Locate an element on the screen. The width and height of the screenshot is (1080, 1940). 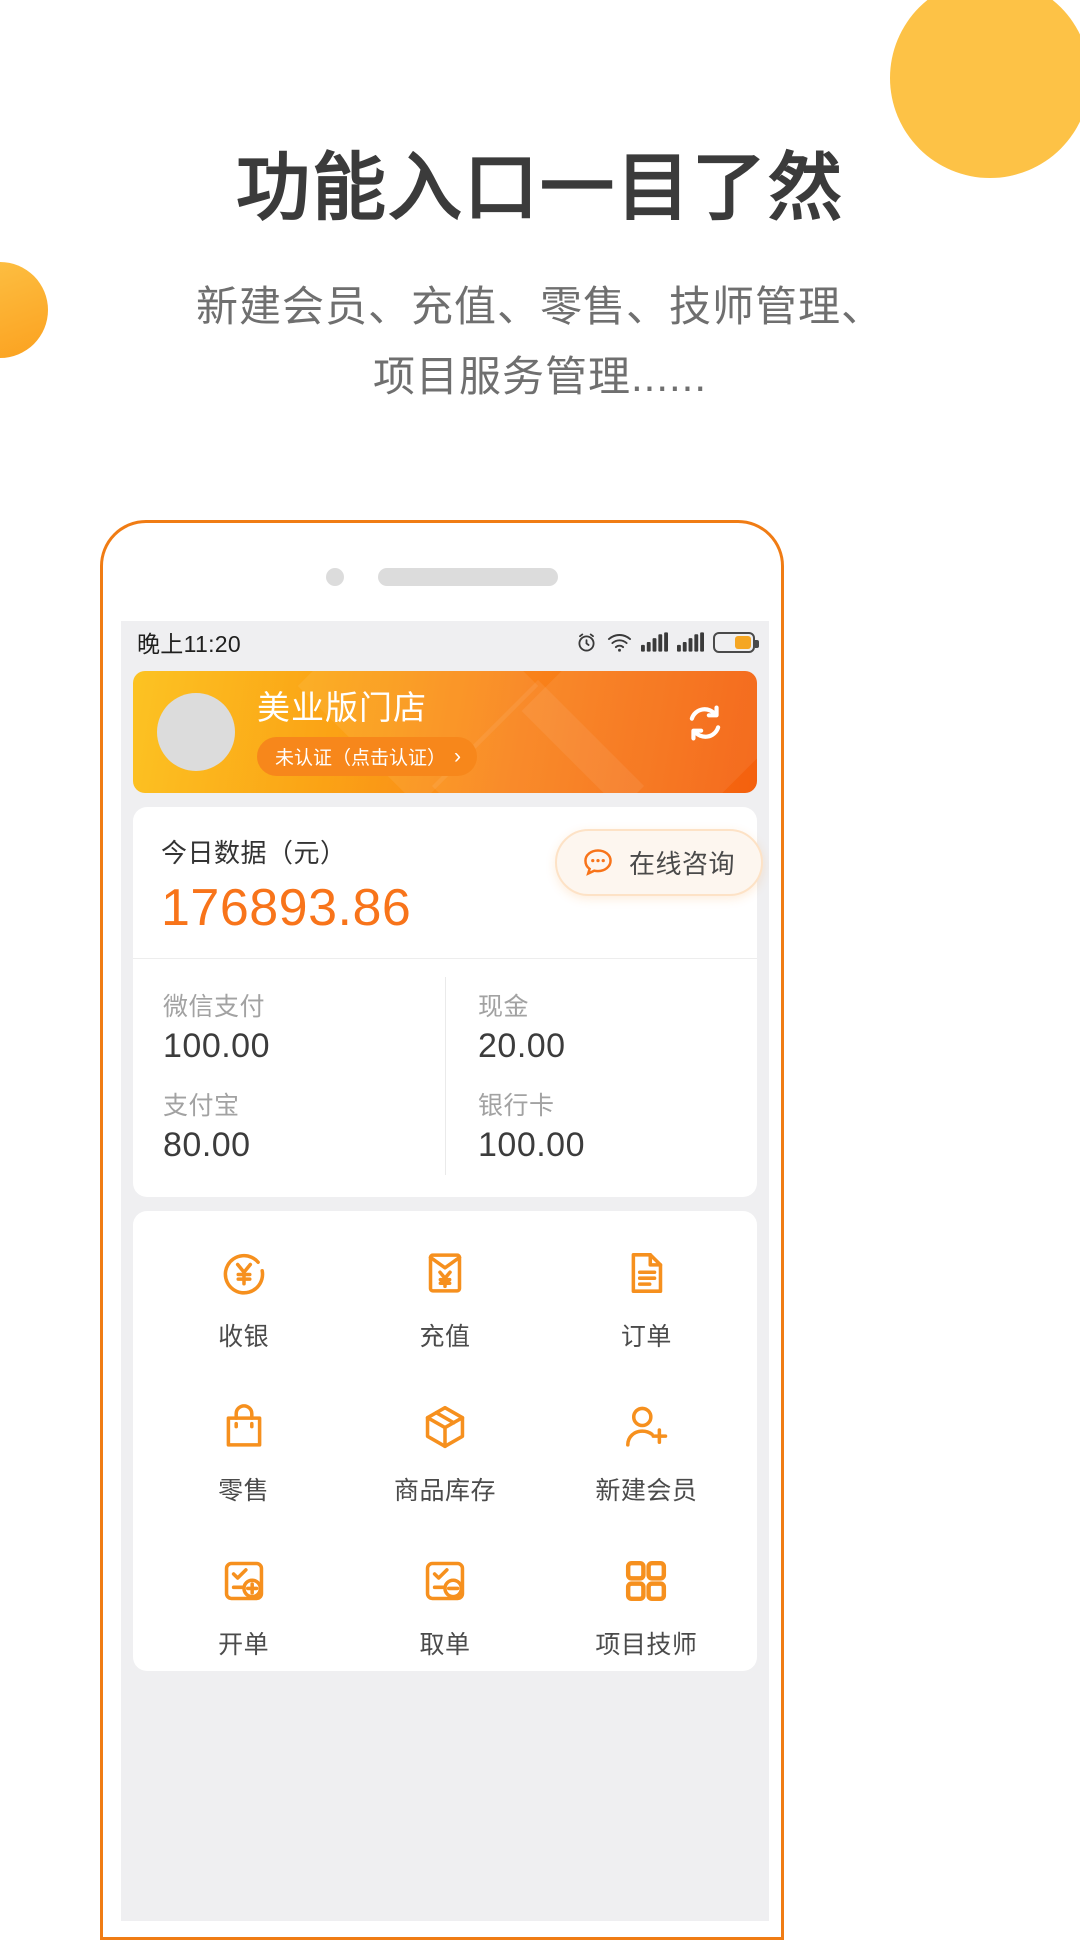
store-header-banner: 美业版门店 未认证（点击认证） › is located at coordinates (445, 732).